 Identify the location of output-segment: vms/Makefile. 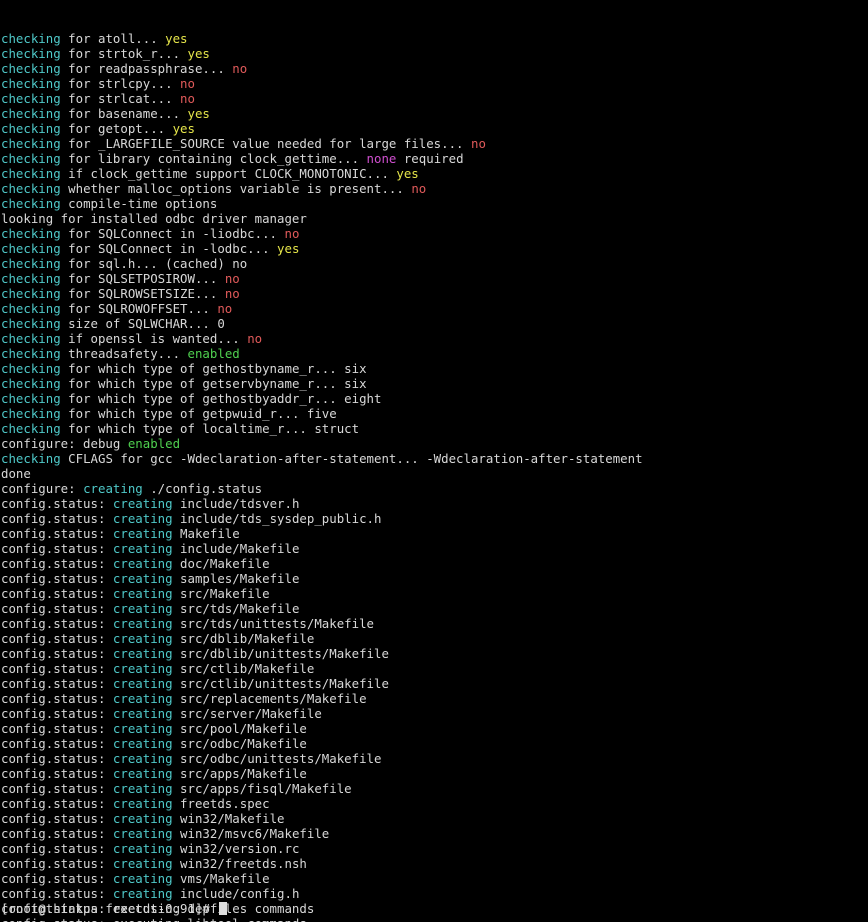
(221, 878).